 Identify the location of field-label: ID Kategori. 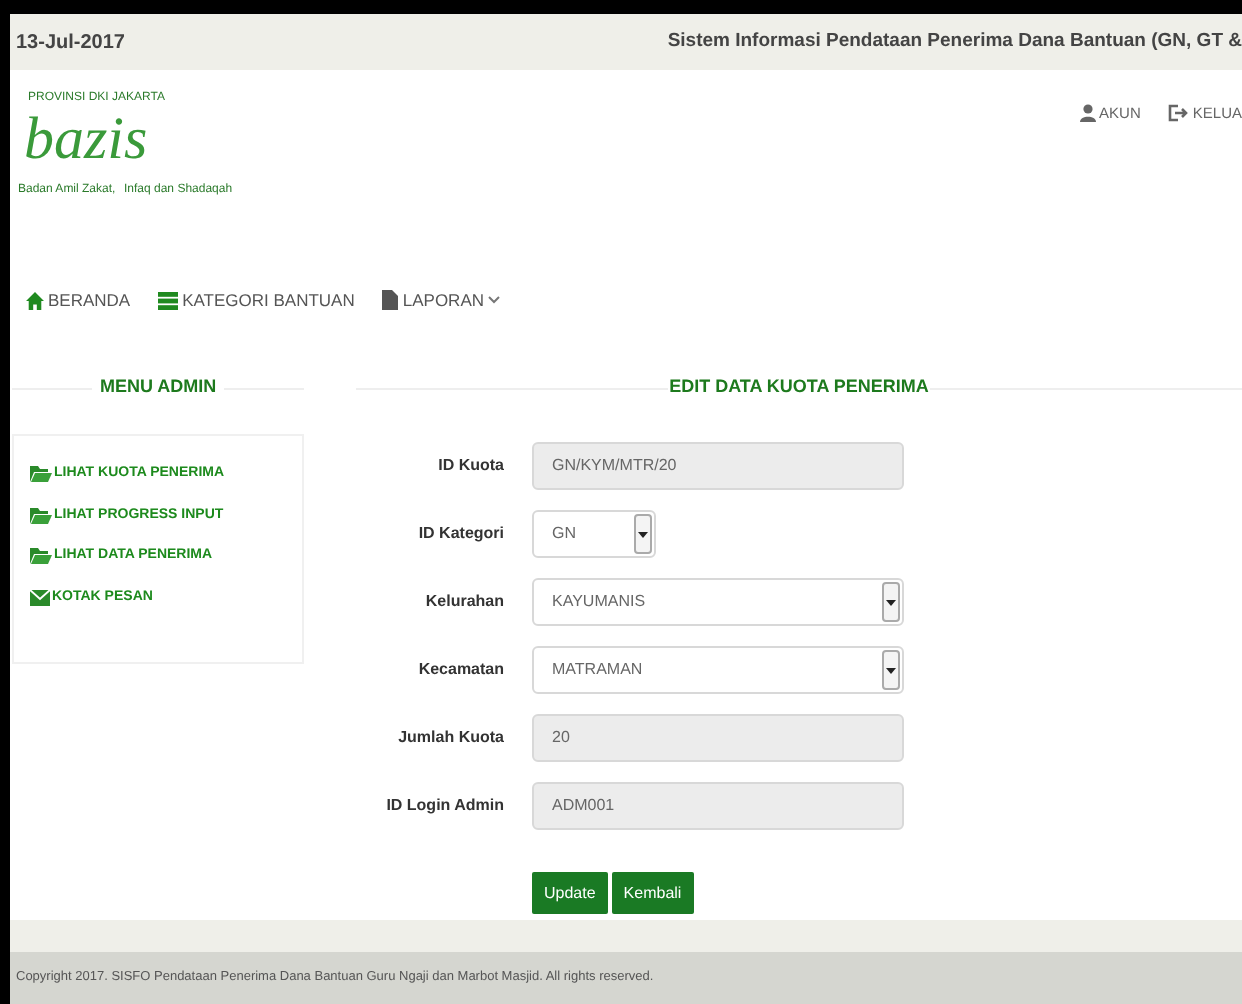
(461, 534).